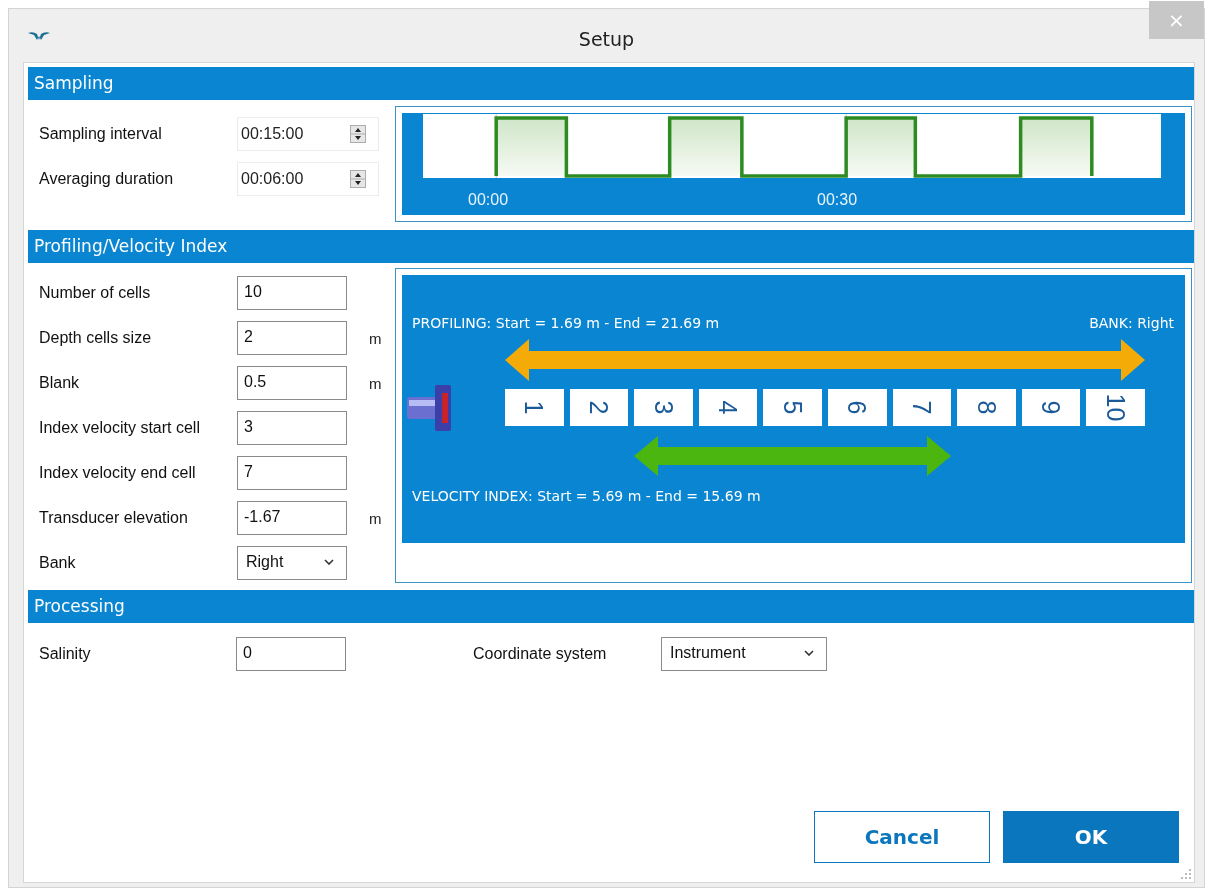 The height and width of the screenshot is (892, 1217). I want to click on profiling-range-text: PROFILING: Start = 1.69 m - End = 21.69 m, so click(566, 323).